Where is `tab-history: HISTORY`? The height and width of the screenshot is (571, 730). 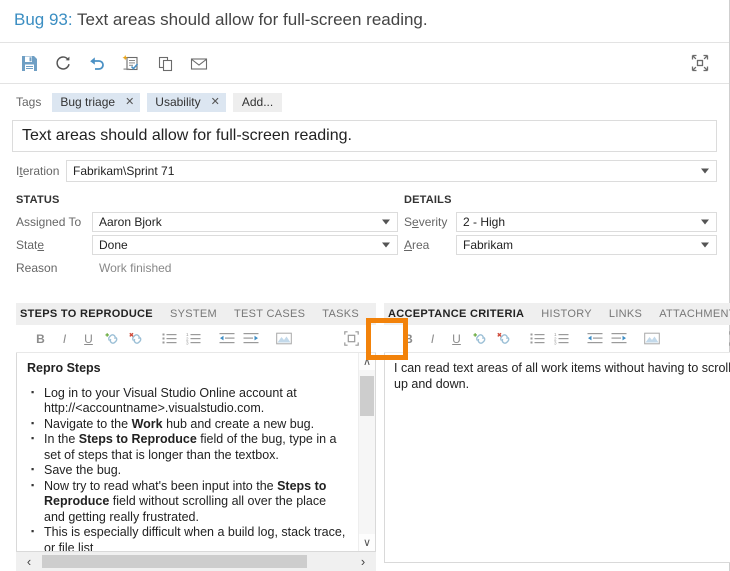
tab-history: HISTORY is located at coordinates (566, 314).